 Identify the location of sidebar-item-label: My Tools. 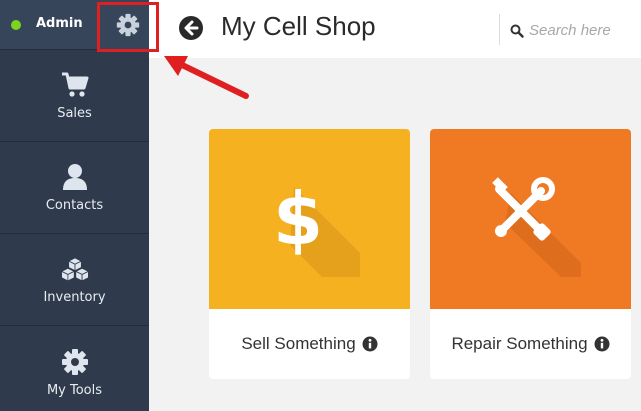
(74, 390).